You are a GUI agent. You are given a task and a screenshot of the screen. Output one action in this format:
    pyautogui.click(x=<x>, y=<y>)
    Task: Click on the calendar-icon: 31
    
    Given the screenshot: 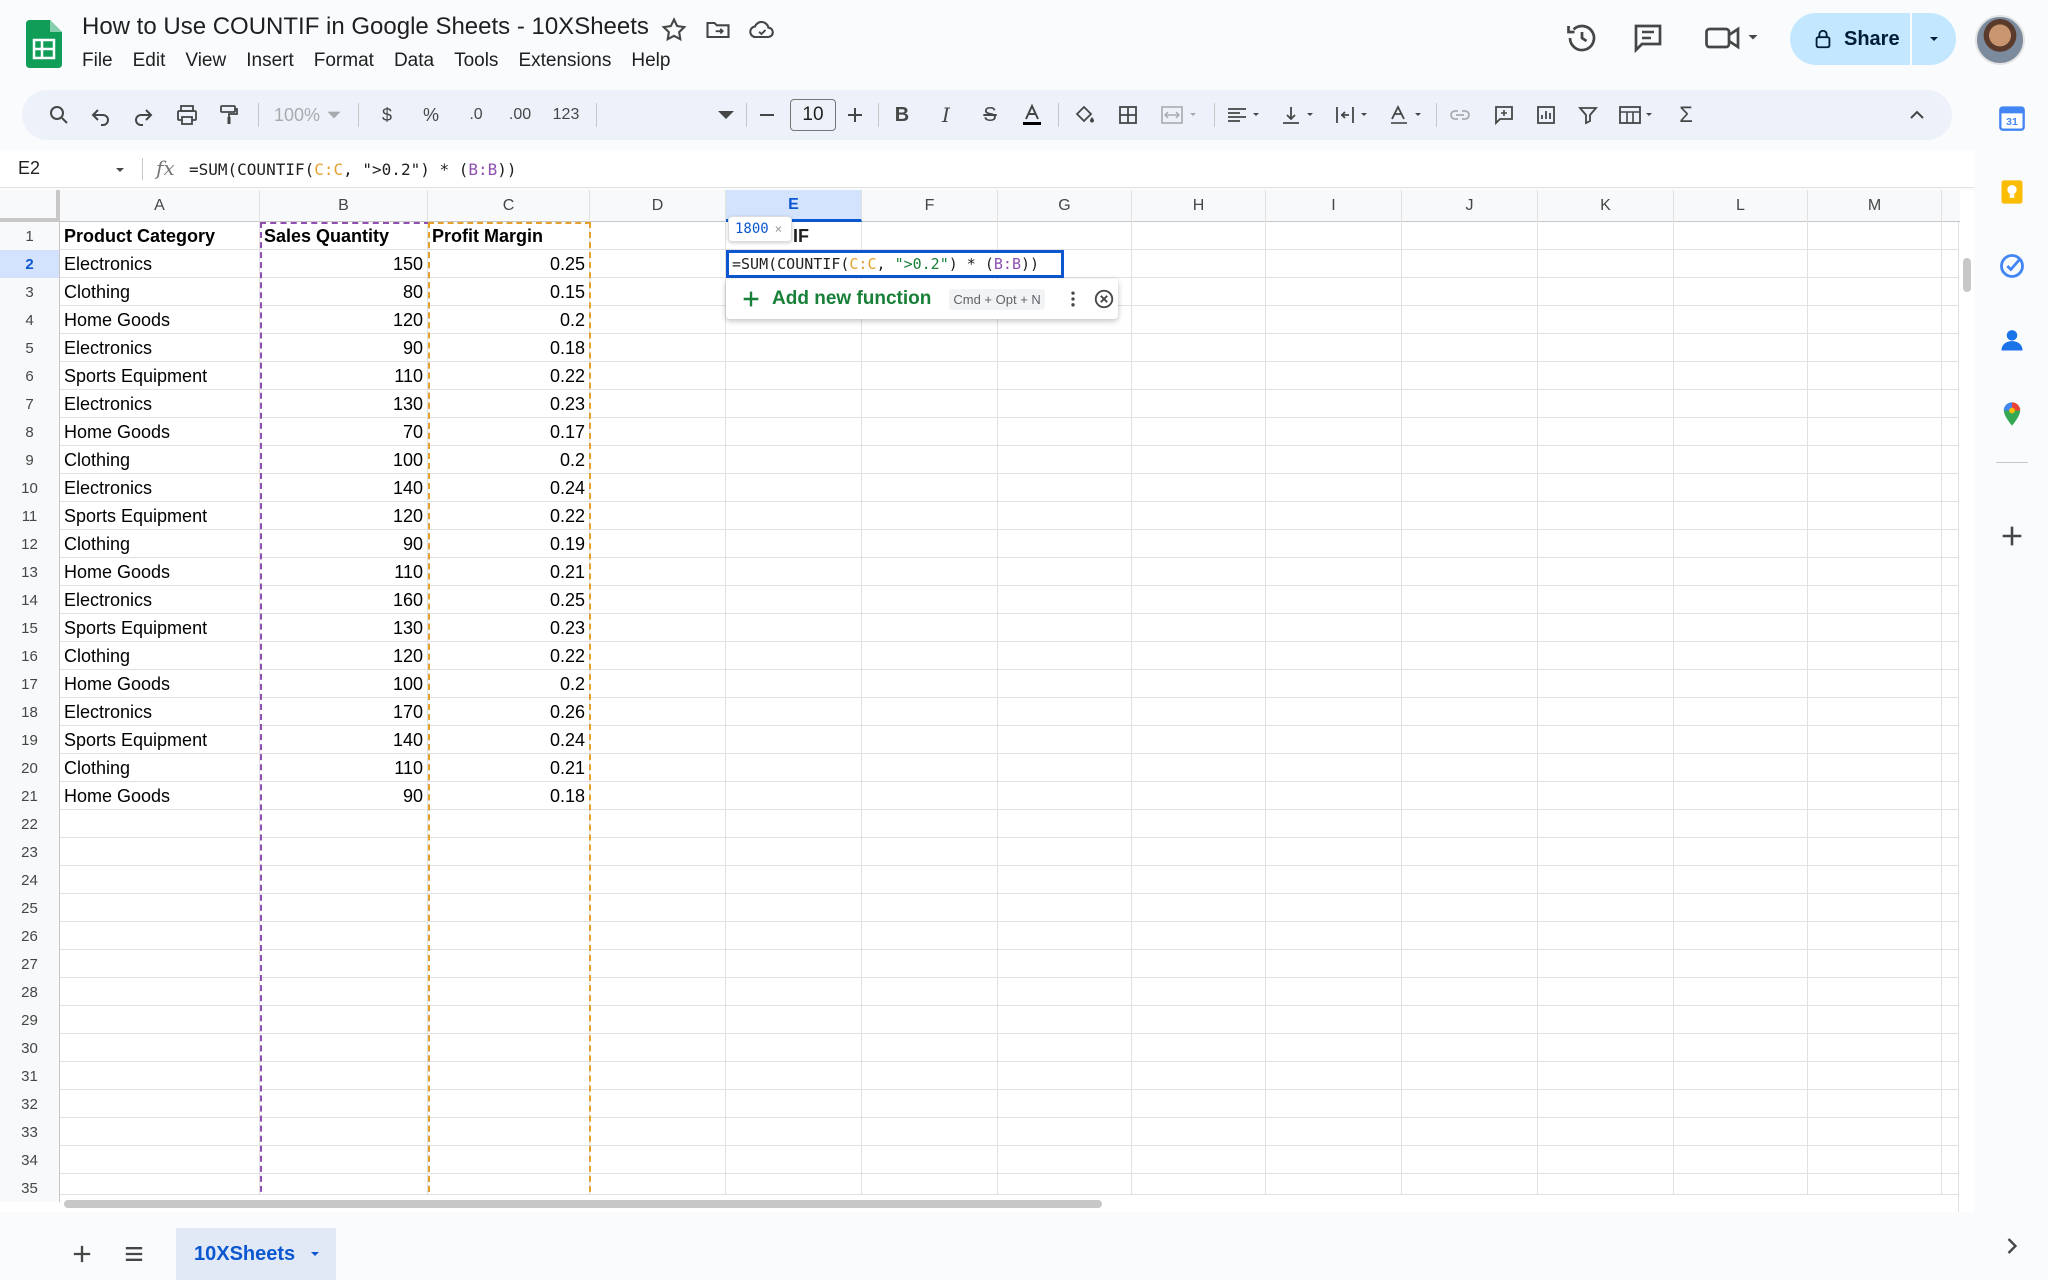 What is the action you would take?
    pyautogui.click(x=2012, y=118)
    